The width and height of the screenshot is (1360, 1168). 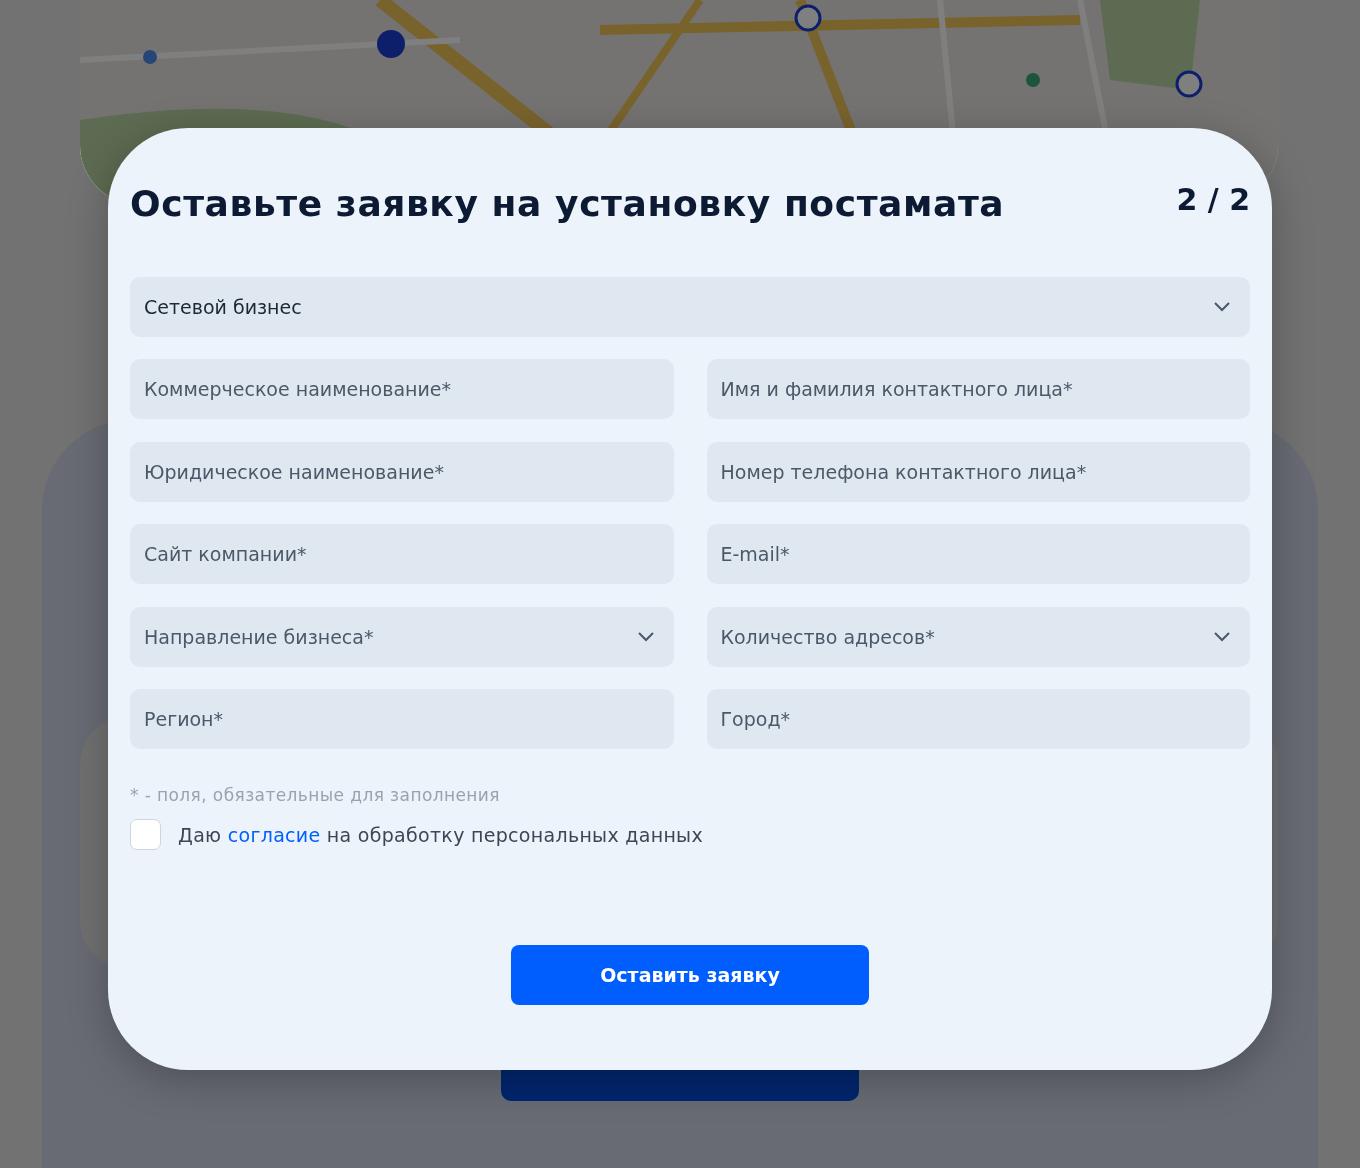 What do you see at coordinates (690, 975) in the screenshot?
I see `submit-button: Оставить заявку` at bounding box center [690, 975].